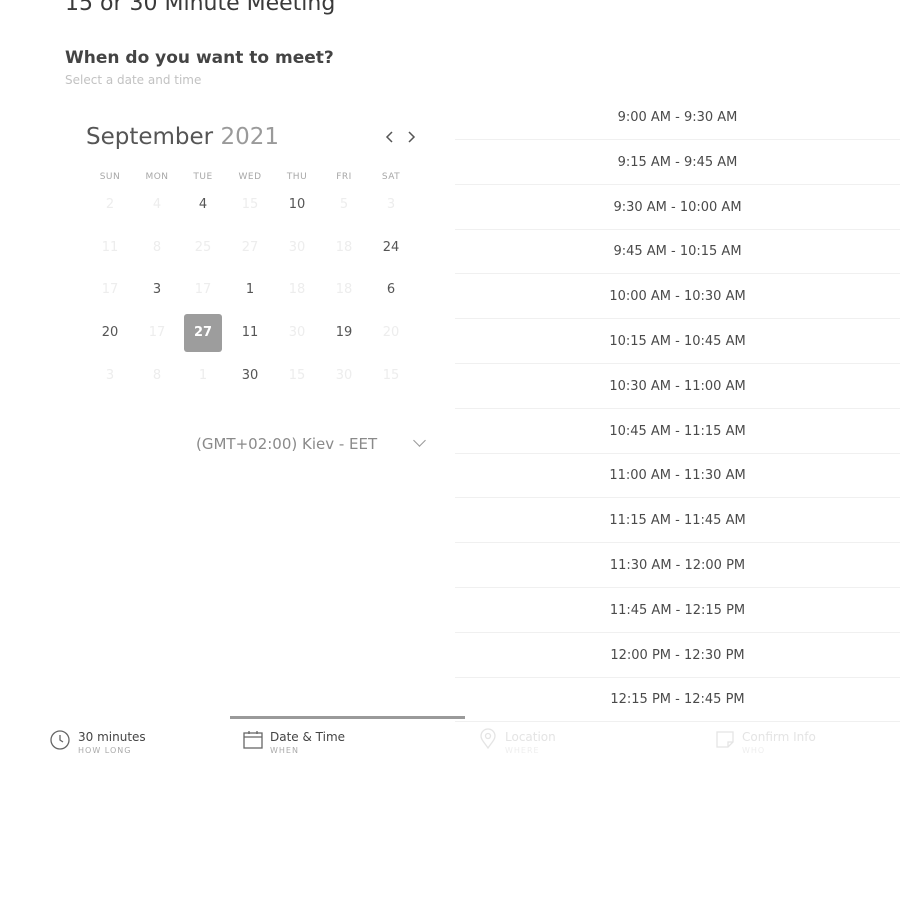 This screenshot has height=900, width=900. I want to click on location-pin-icon, so click(488, 739).